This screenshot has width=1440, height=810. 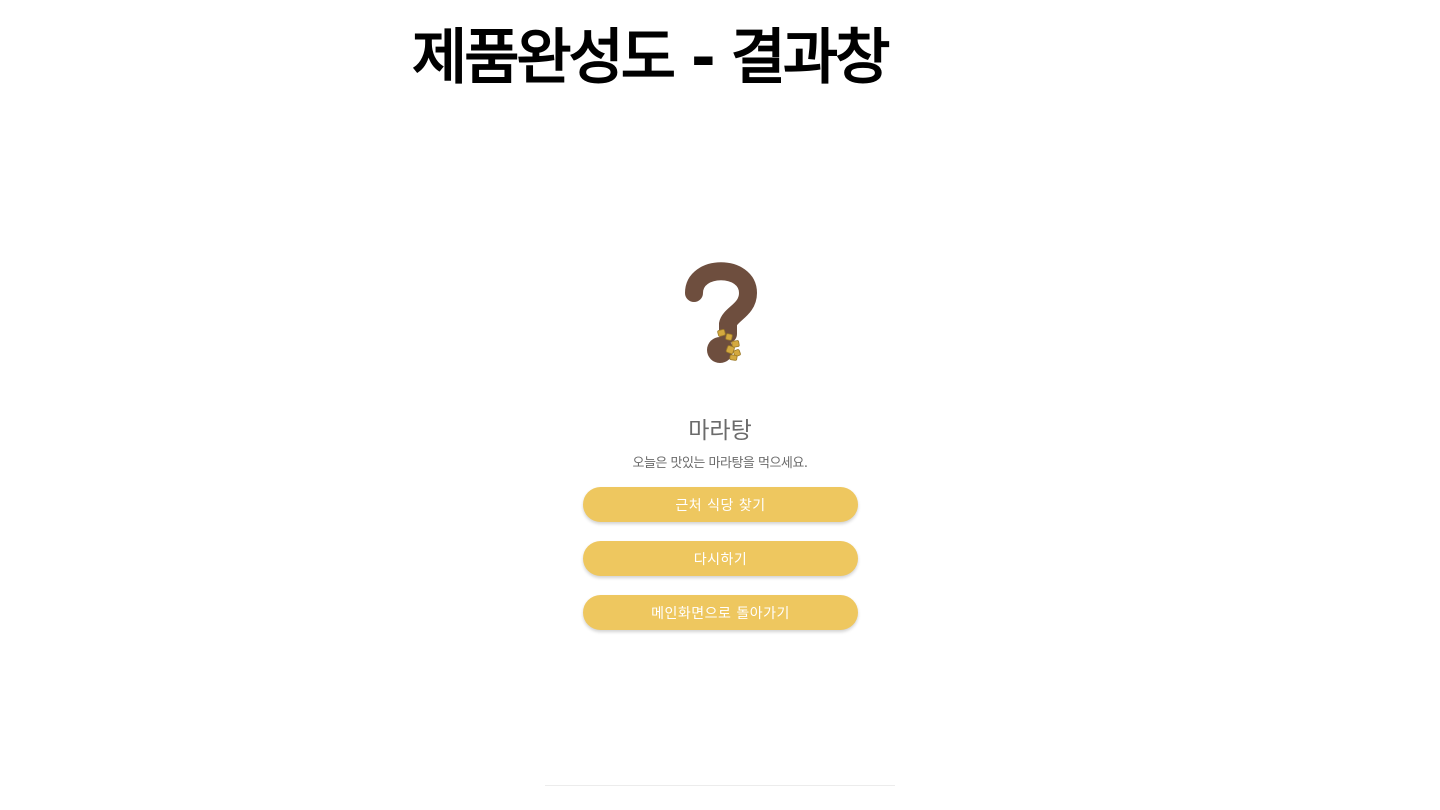 I want to click on find-nearby-restaurant-button: 근처 식당 찾기, so click(x=720, y=504).